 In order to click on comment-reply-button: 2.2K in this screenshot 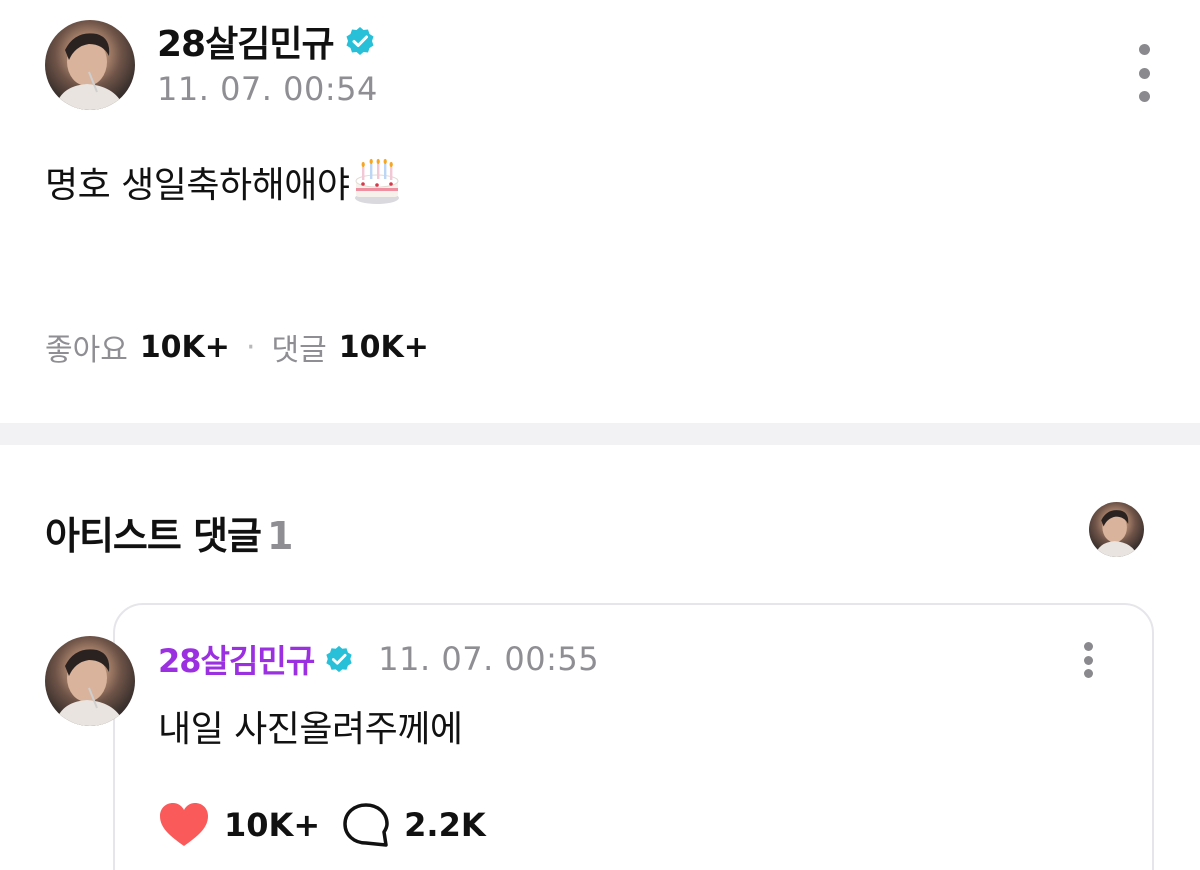, I will do `click(414, 825)`.